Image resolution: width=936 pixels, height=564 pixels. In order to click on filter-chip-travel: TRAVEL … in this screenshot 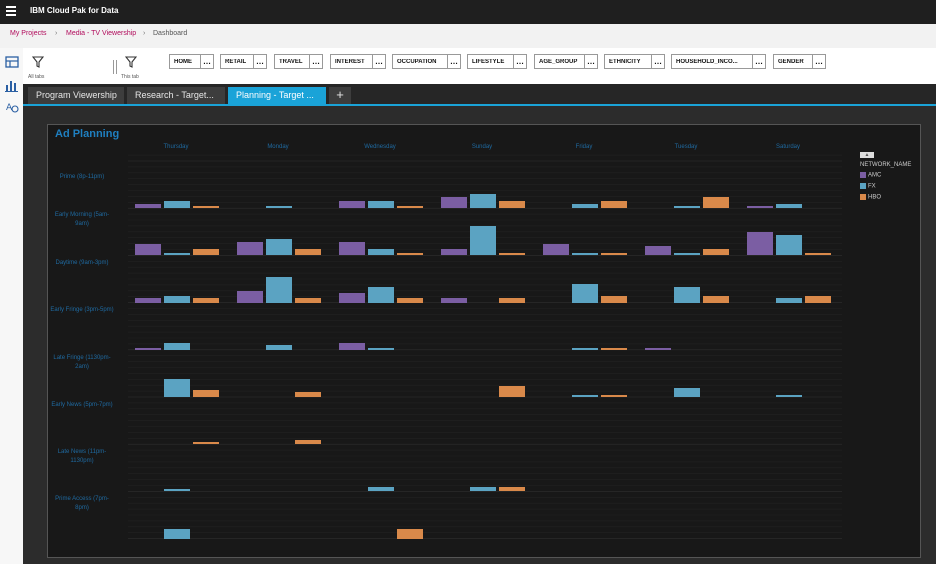, I will do `click(298, 61)`.